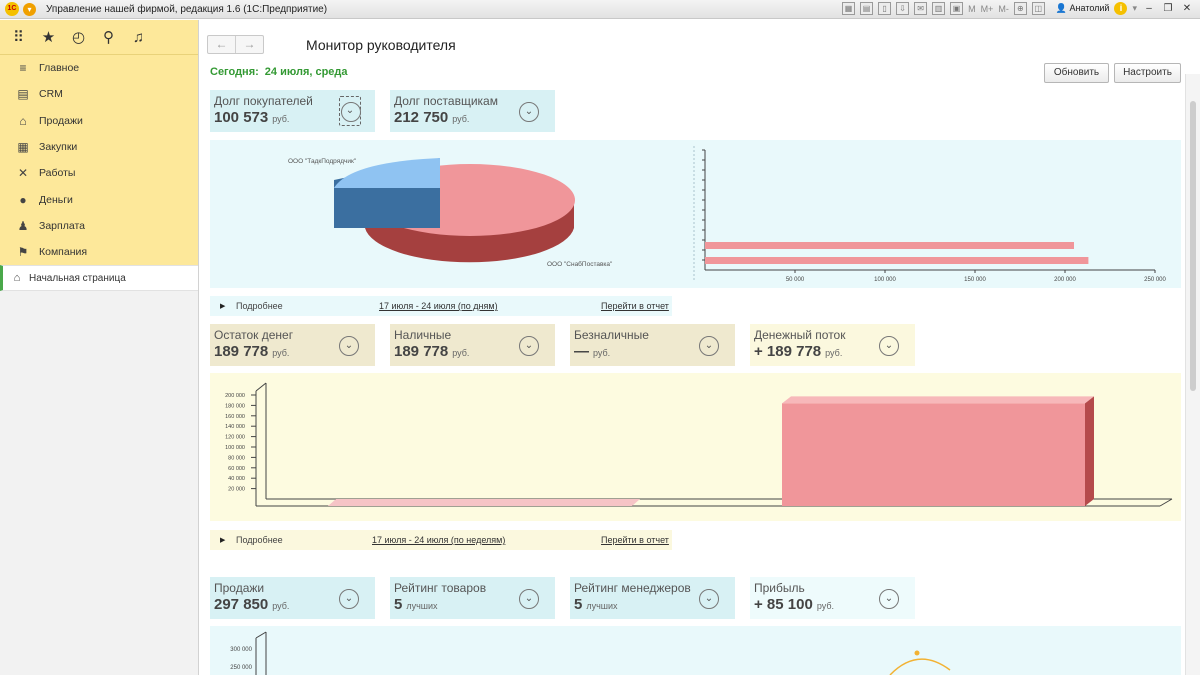 The width and height of the screenshot is (1200, 675). What do you see at coordinates (832, 345) in the screenshot?
I see `cash-flow-card: Денежный поток + 189 778 руб. ⌄` at bounding box center [832, 345].